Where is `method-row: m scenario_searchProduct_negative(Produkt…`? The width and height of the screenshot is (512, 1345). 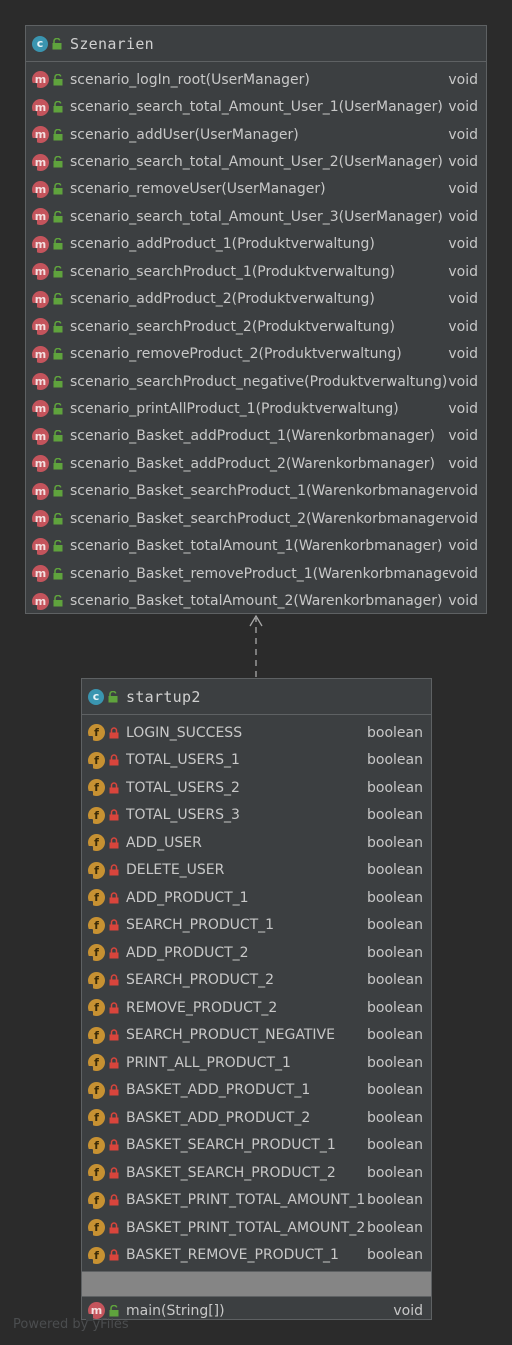 method-row: m scenario_searchProduct_negative(Produkt… is located at coordinates (256, 381).